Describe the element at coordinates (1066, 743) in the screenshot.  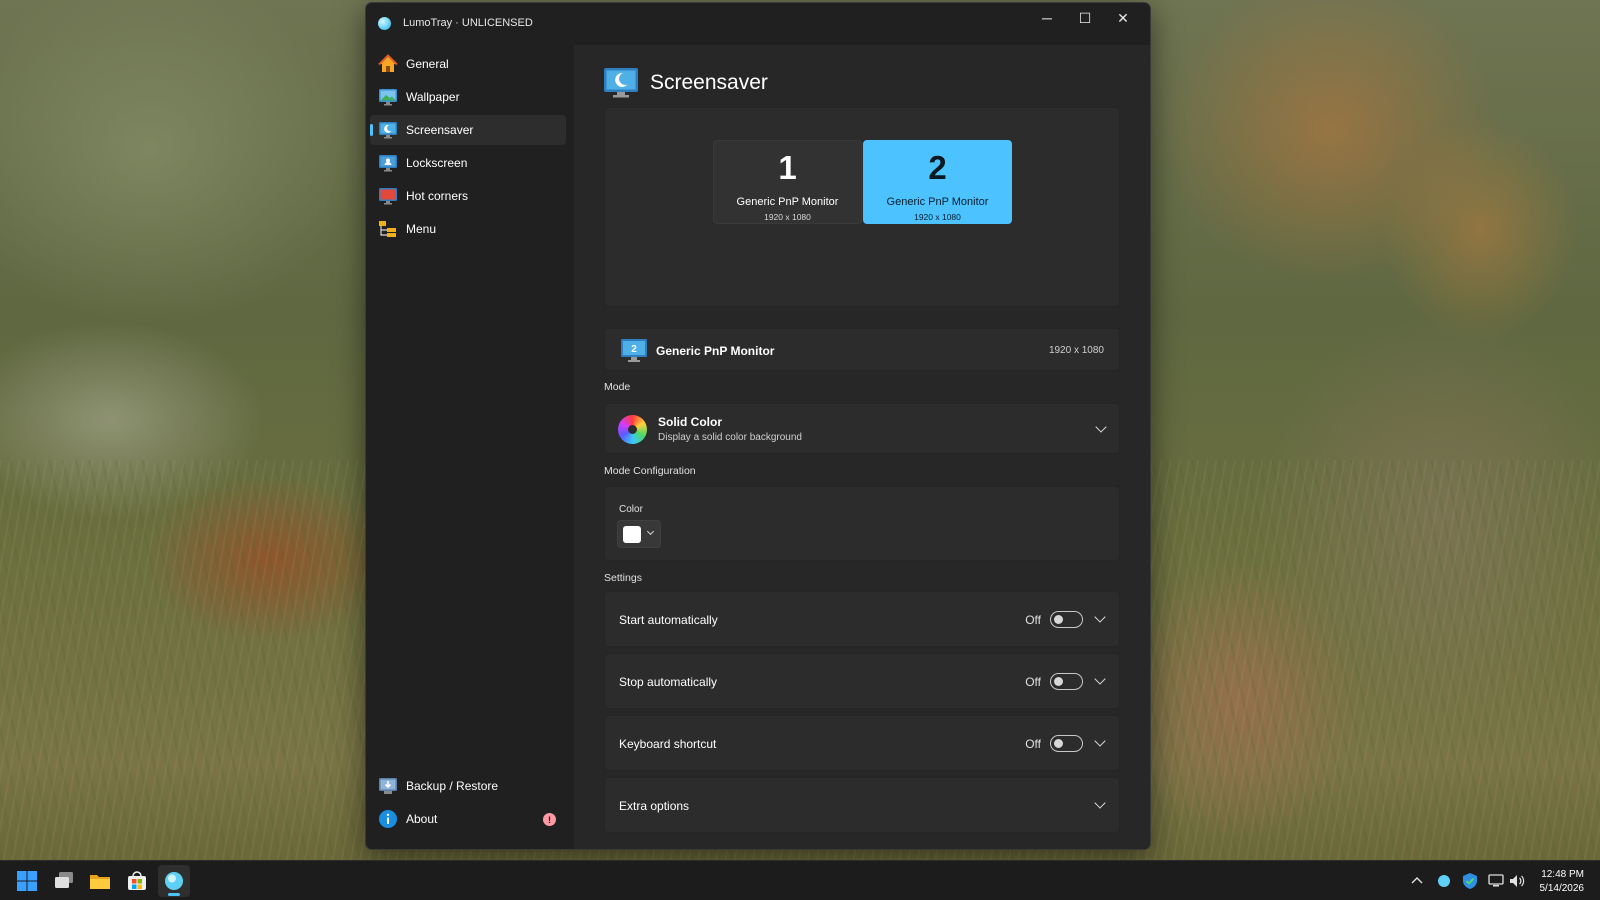
I see `keyboard-shortcut-toggle` at that location.